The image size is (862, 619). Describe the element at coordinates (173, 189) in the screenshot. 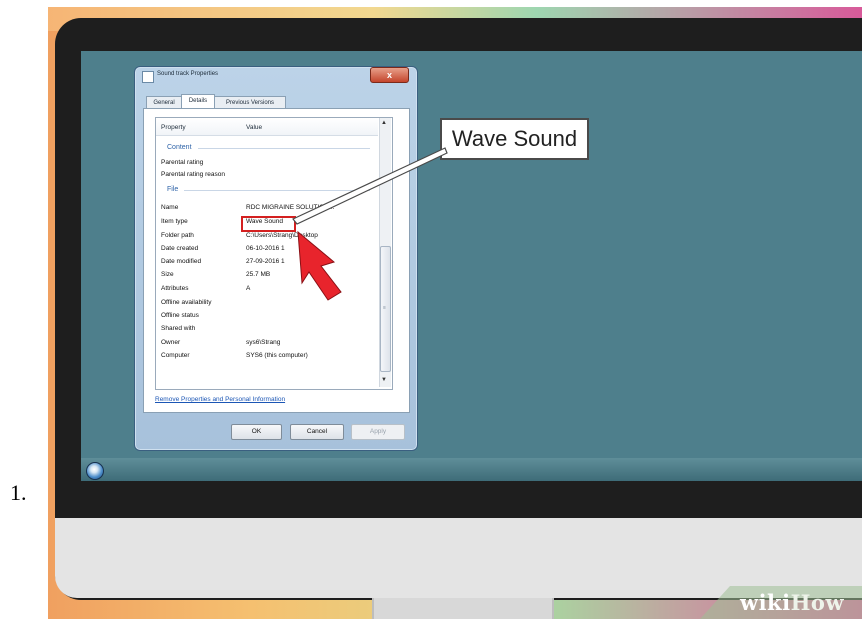

I see `section-file: File` at that location.